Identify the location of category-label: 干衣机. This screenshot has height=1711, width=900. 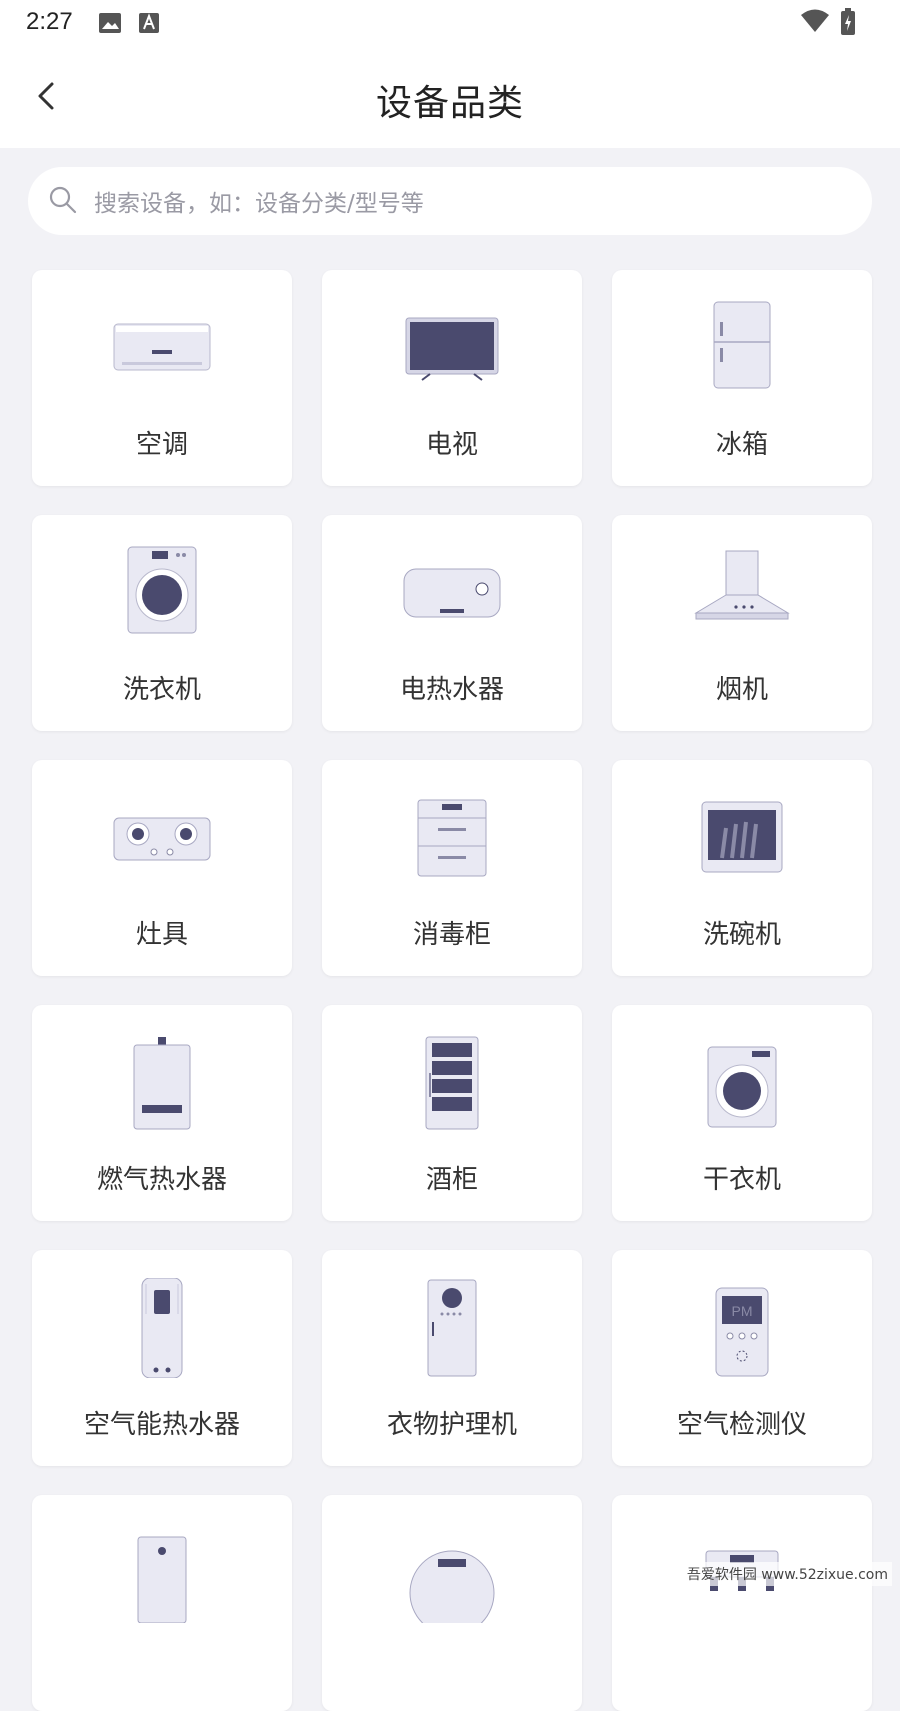
(741, 1180).